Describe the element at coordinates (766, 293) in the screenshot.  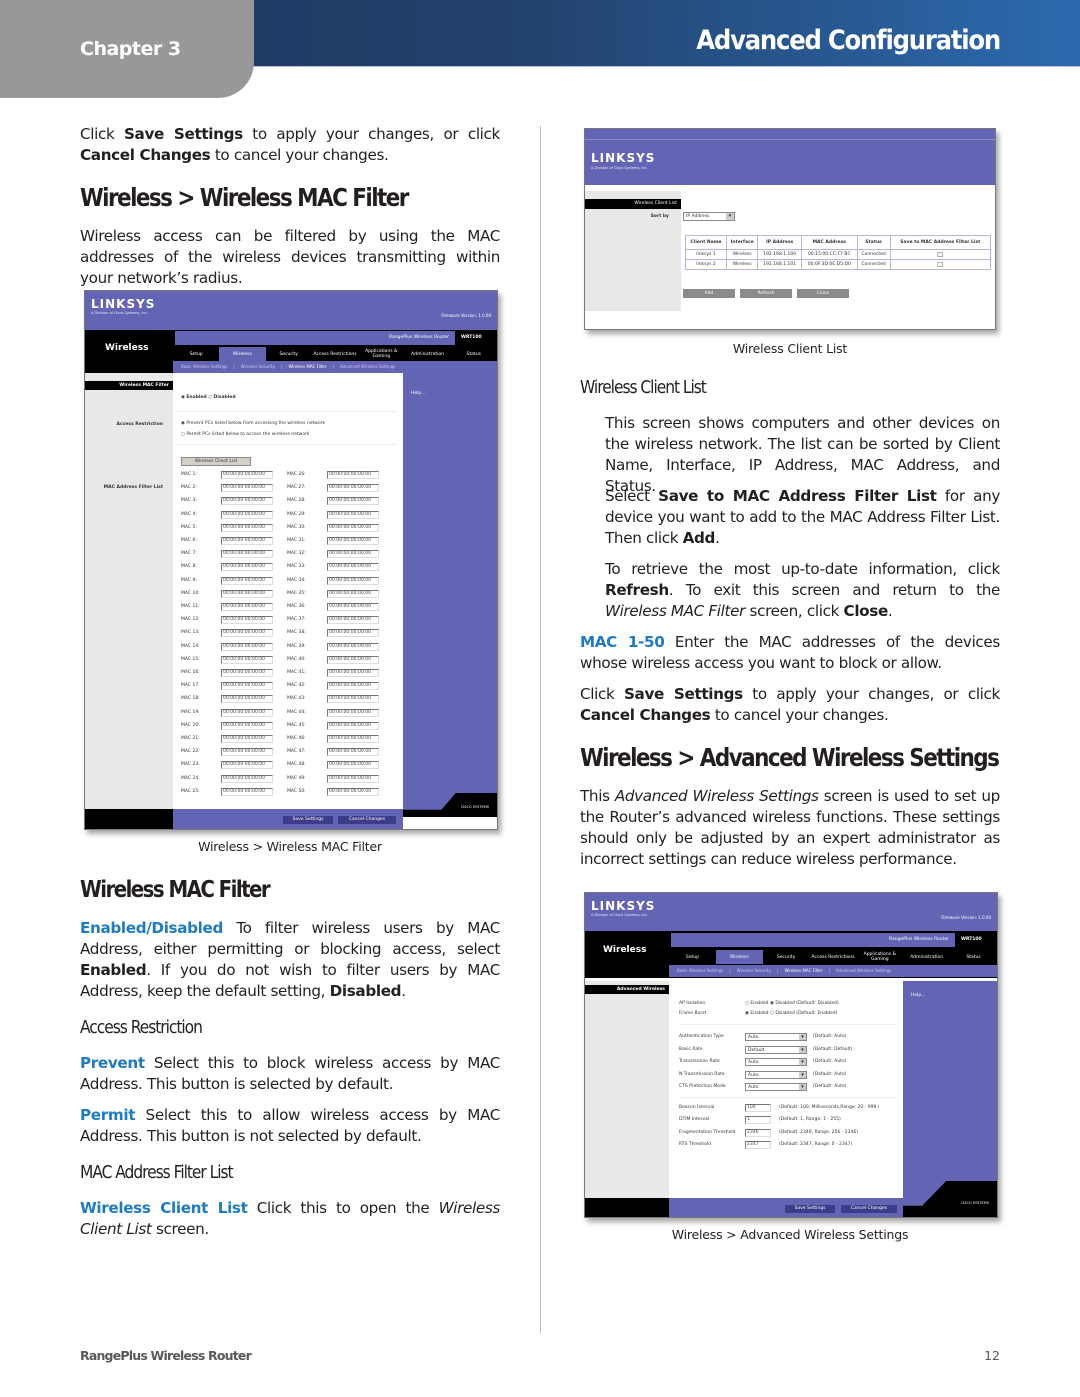
I see `refresh-button: Refresh` at that location.